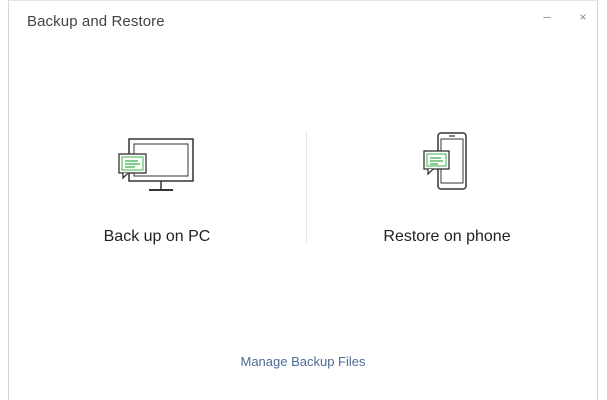 The image size is (607, 400). Describe the element at coordinates (157, 166) in the screenshot. I see `monitor-chat-icon` at that location.